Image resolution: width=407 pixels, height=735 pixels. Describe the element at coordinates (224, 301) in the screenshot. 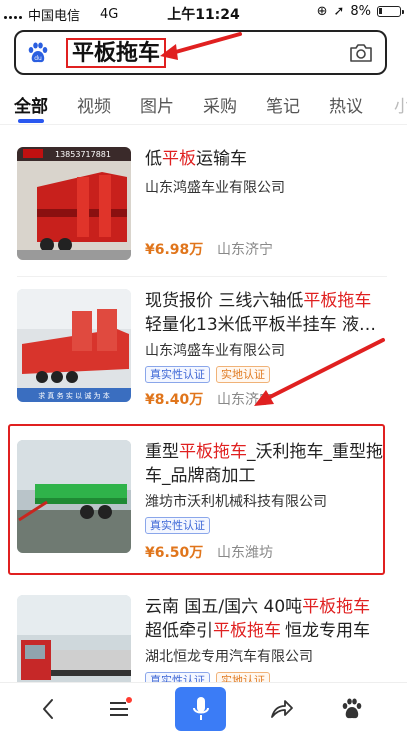

I see `title-text: 现货报价 三线六轴低` at that location.